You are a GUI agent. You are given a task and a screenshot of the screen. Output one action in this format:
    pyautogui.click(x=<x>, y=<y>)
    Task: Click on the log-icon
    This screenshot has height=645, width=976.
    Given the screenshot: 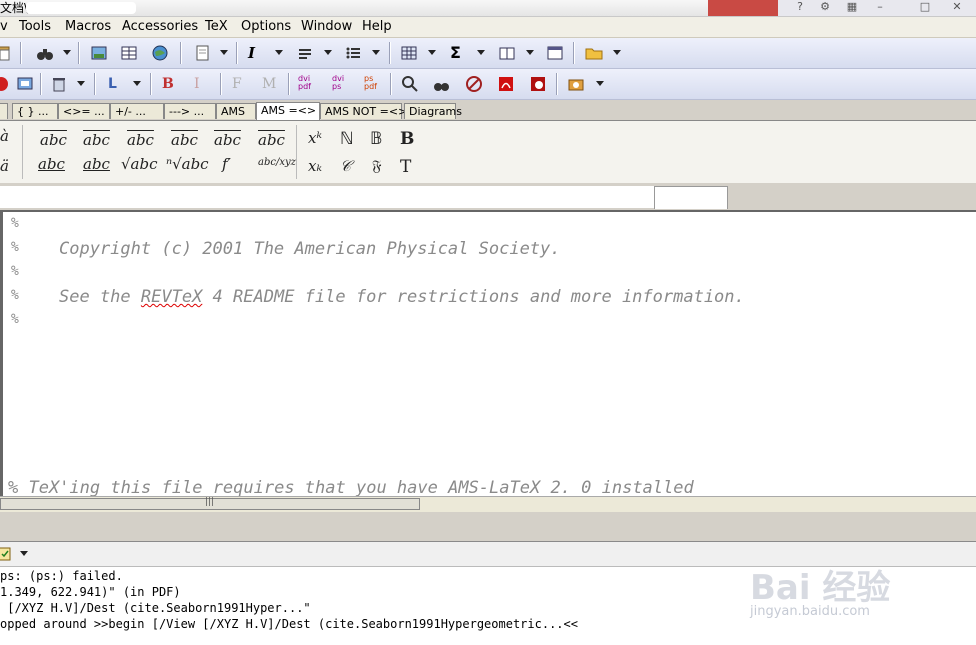 What is the action you would take?
    pyautogui.click(x=7, y=554)
    